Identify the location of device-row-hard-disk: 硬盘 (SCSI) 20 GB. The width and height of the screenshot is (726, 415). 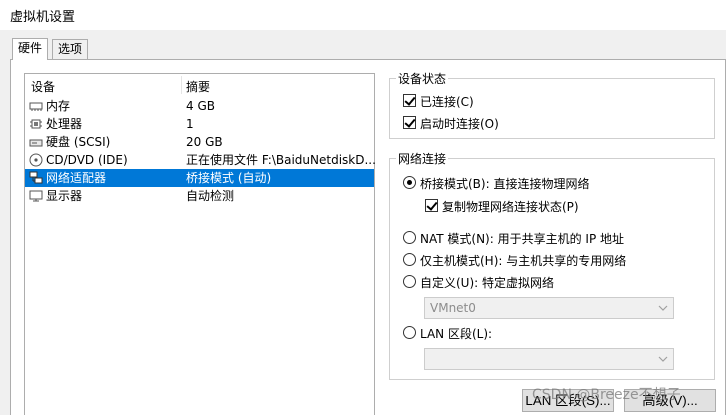
(199, 142).